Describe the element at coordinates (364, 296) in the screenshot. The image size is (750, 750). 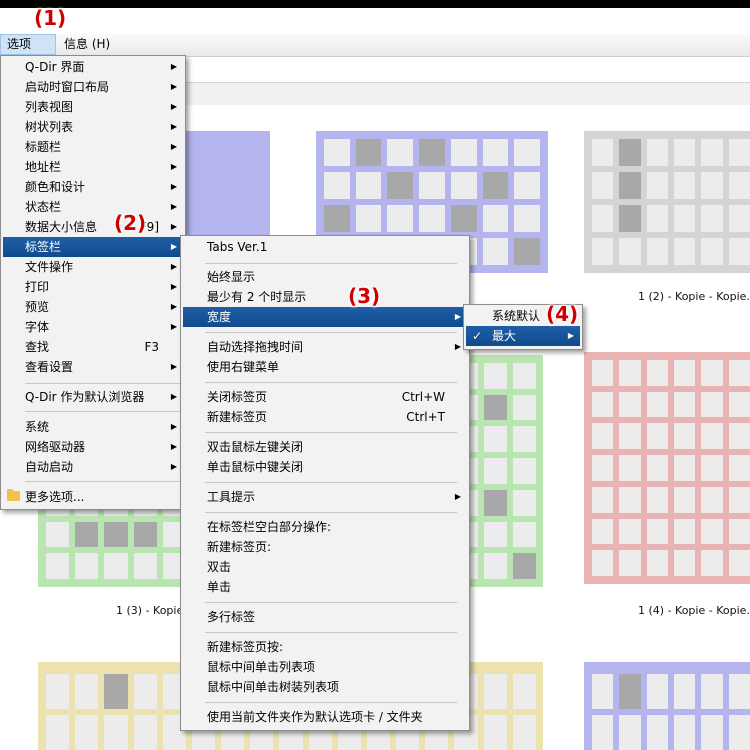
I see `annotation-marker-3: (3)` at that location.